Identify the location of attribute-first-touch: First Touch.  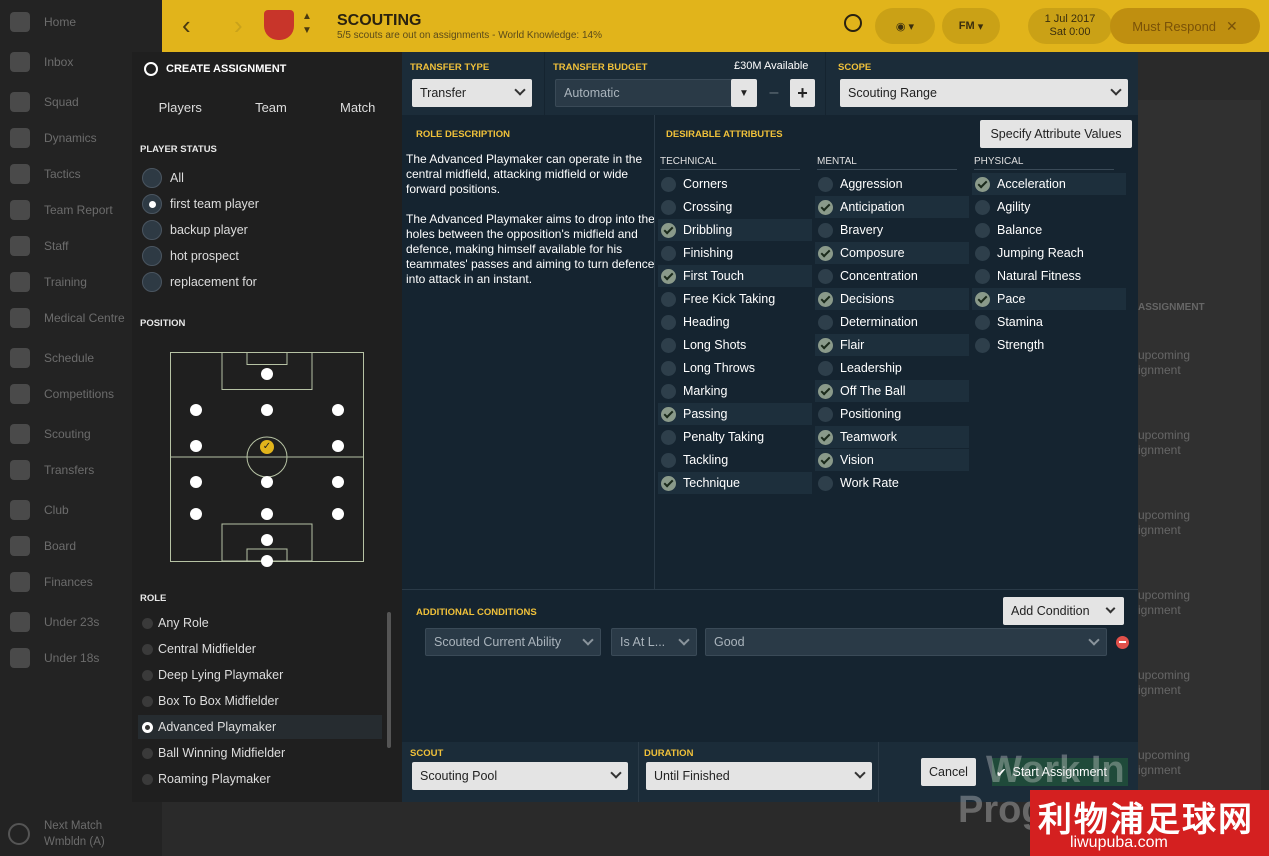
(735, 276).